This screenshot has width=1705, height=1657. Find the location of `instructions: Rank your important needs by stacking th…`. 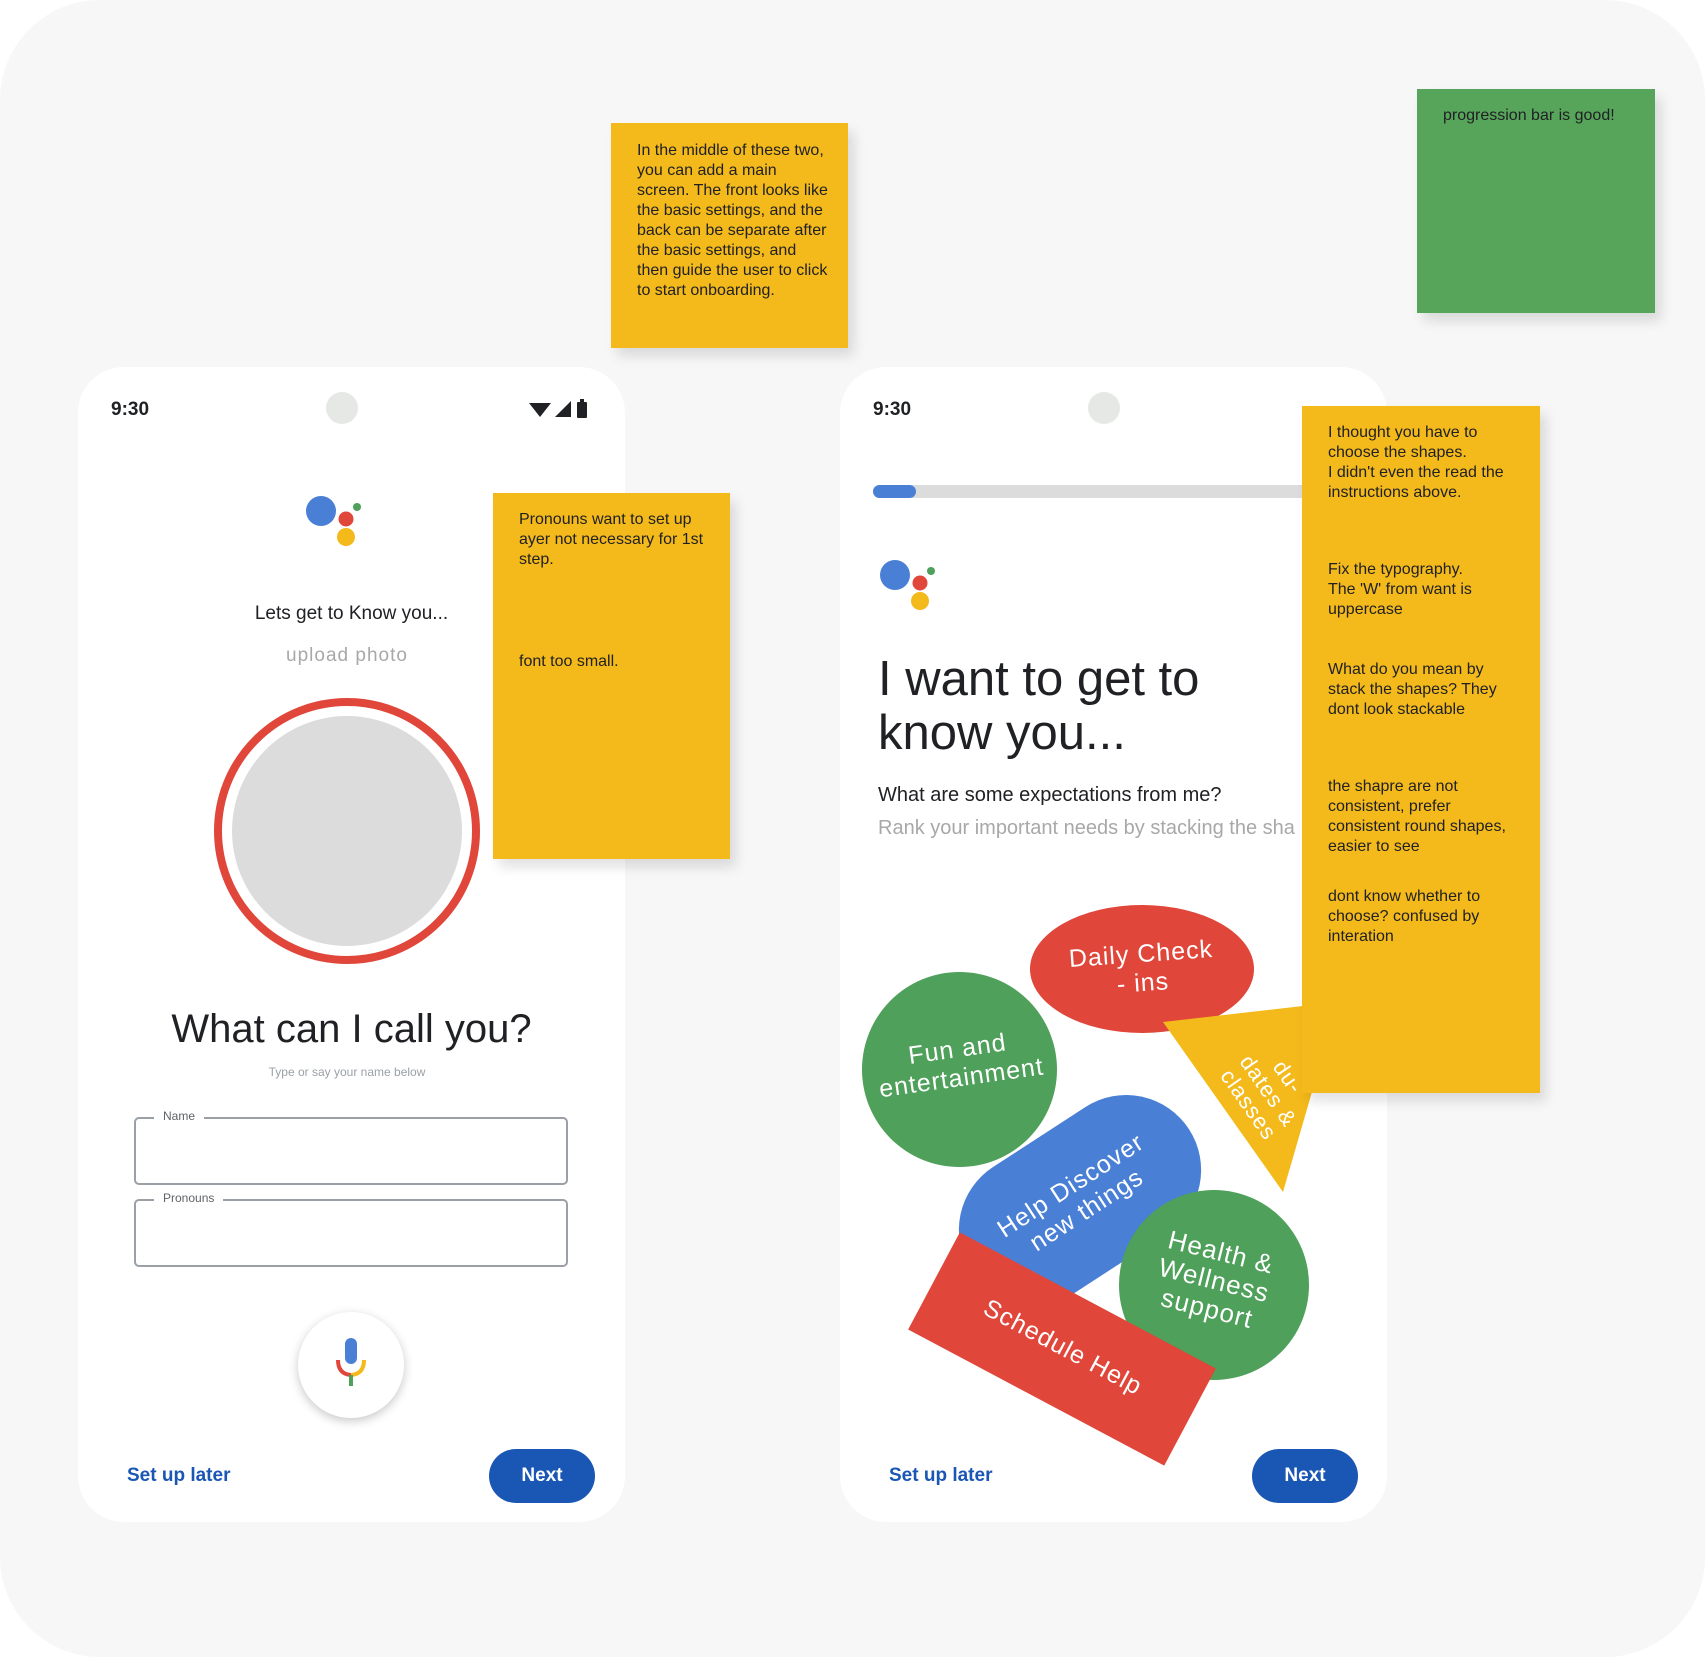

instructions: Rank your important needs by stacking th… is located at coordinates (1086, 828).